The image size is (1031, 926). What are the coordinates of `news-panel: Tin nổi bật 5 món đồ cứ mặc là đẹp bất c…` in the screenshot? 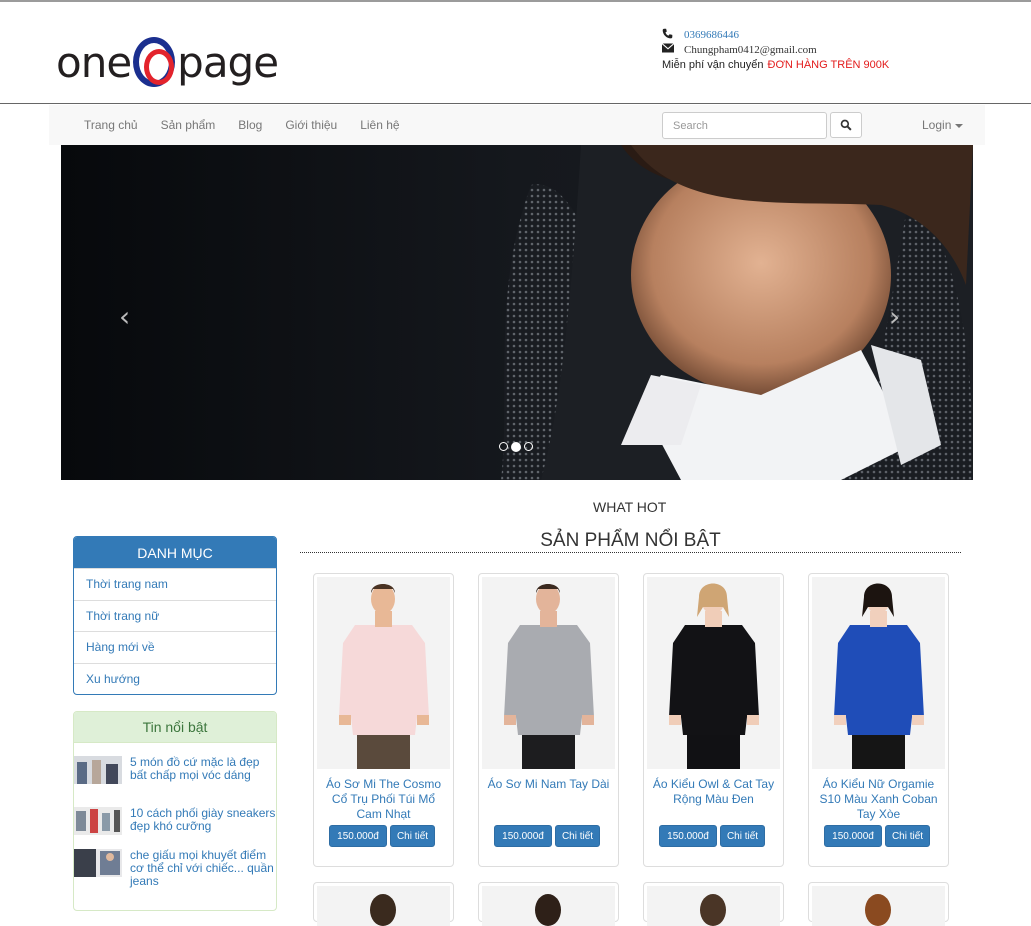 It's located at (175, 811).